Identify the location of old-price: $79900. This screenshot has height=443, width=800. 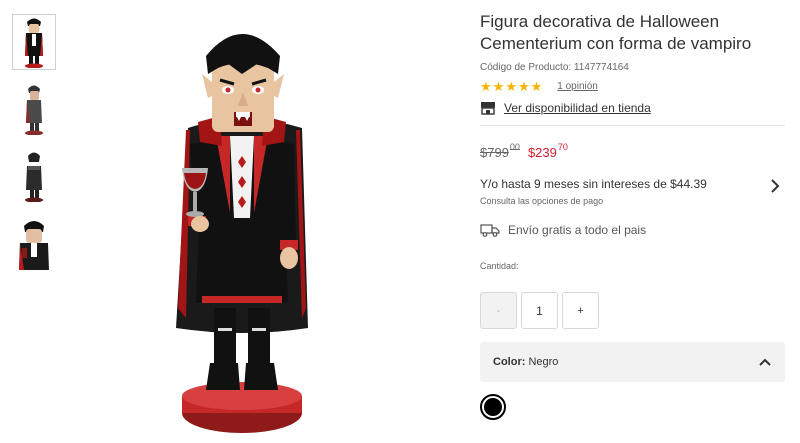
(500, 151).